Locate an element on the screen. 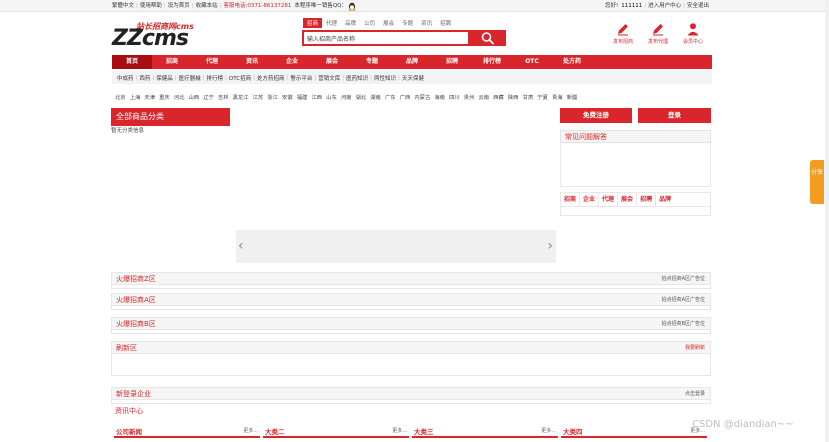 The image size is (829, 442). city-link: 山东 is located at coordinates (331, 97).